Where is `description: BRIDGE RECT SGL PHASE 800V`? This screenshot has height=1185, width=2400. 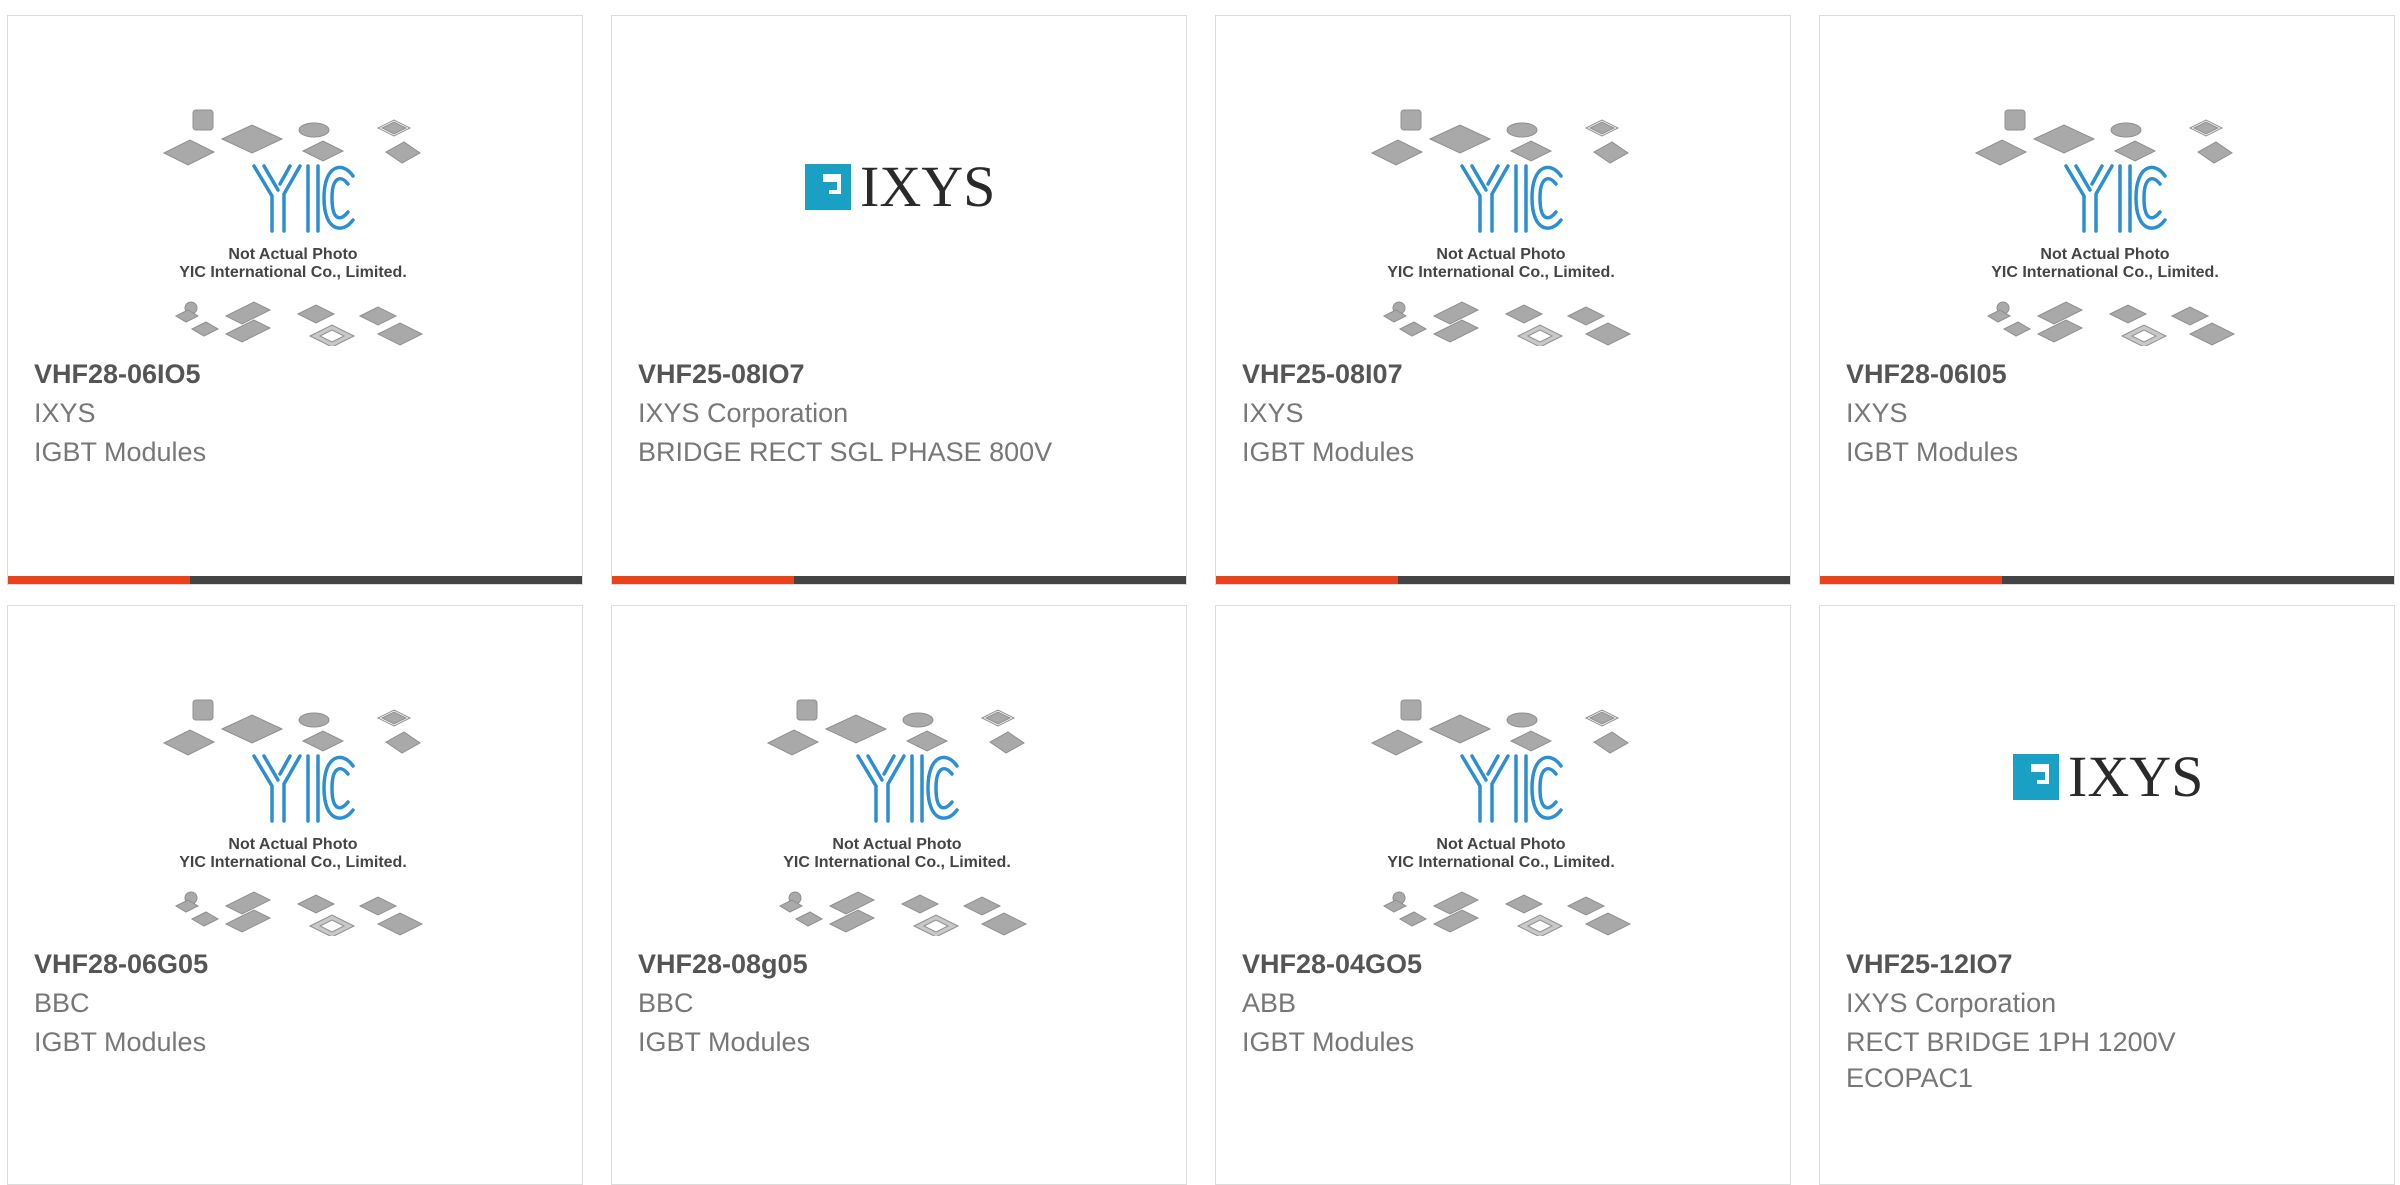 description: BRIDGE RECT SGL PHASE 800V is located at coordinates (845, 452).